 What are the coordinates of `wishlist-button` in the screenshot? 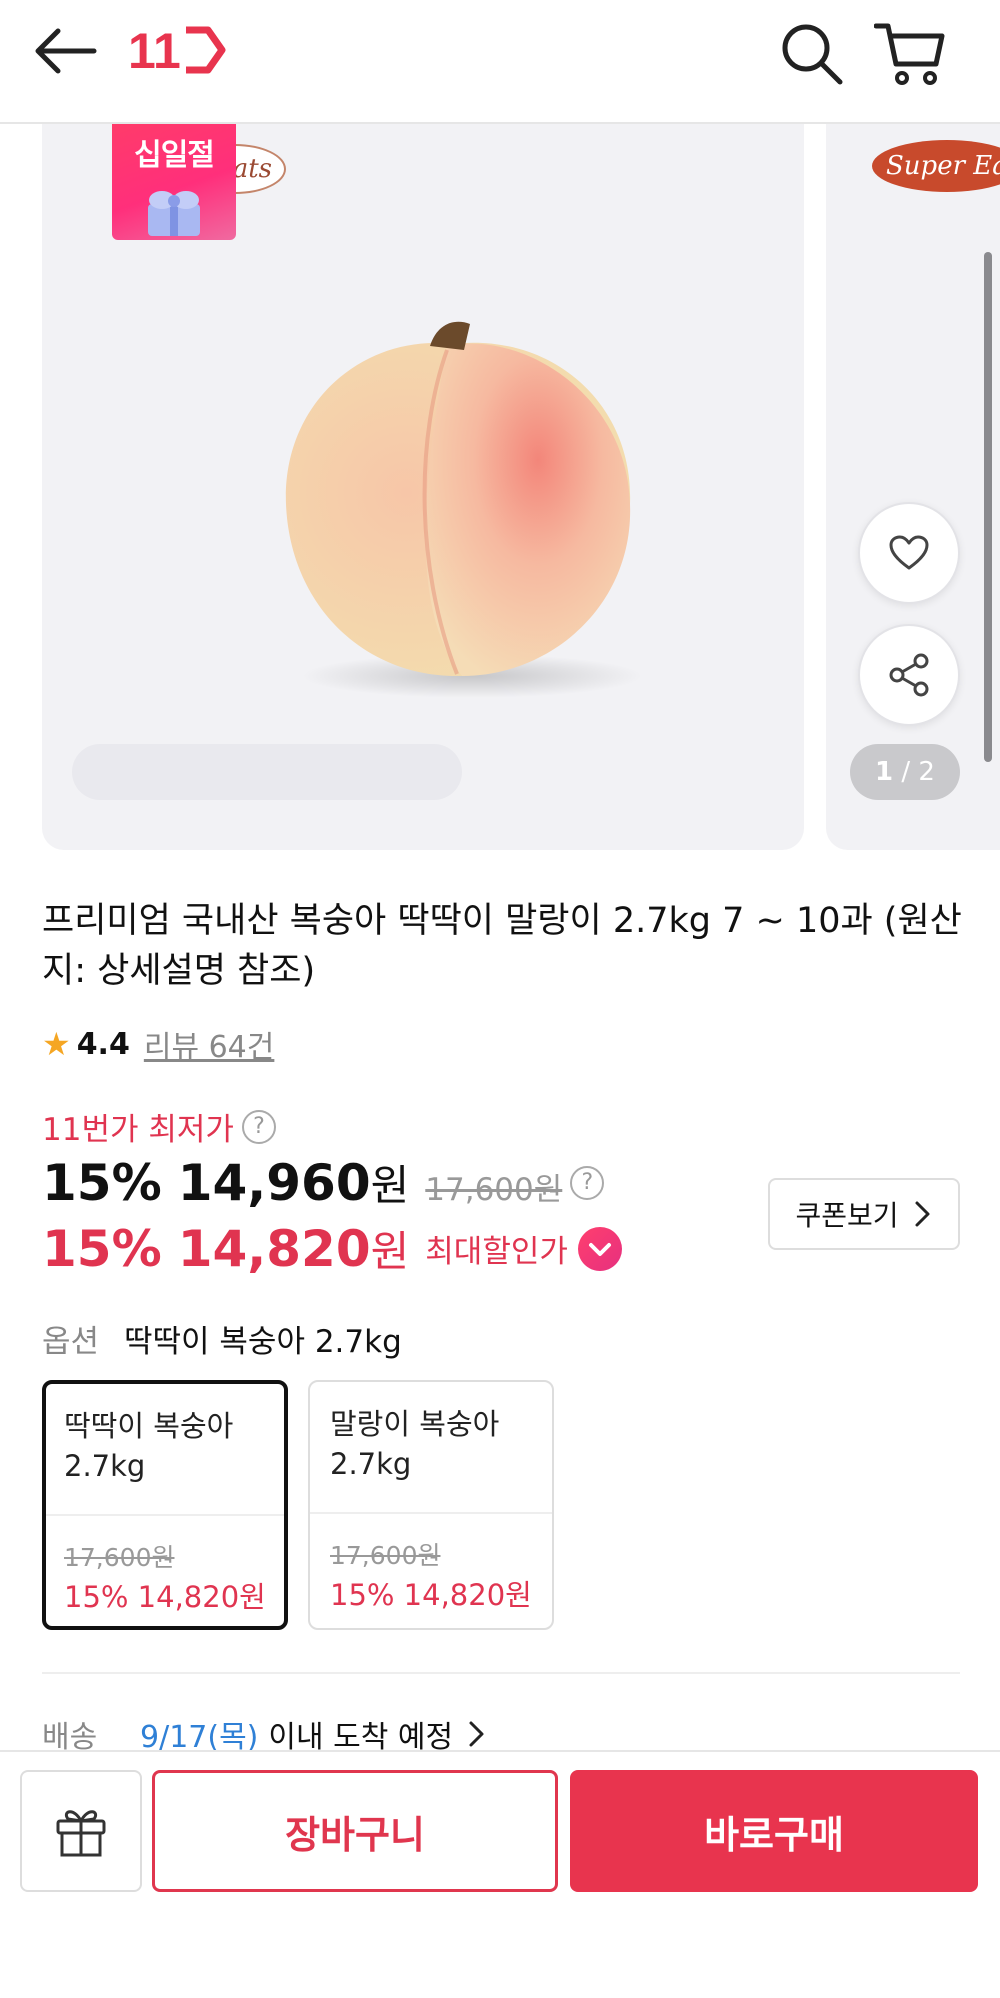 It's located at (909, 553).